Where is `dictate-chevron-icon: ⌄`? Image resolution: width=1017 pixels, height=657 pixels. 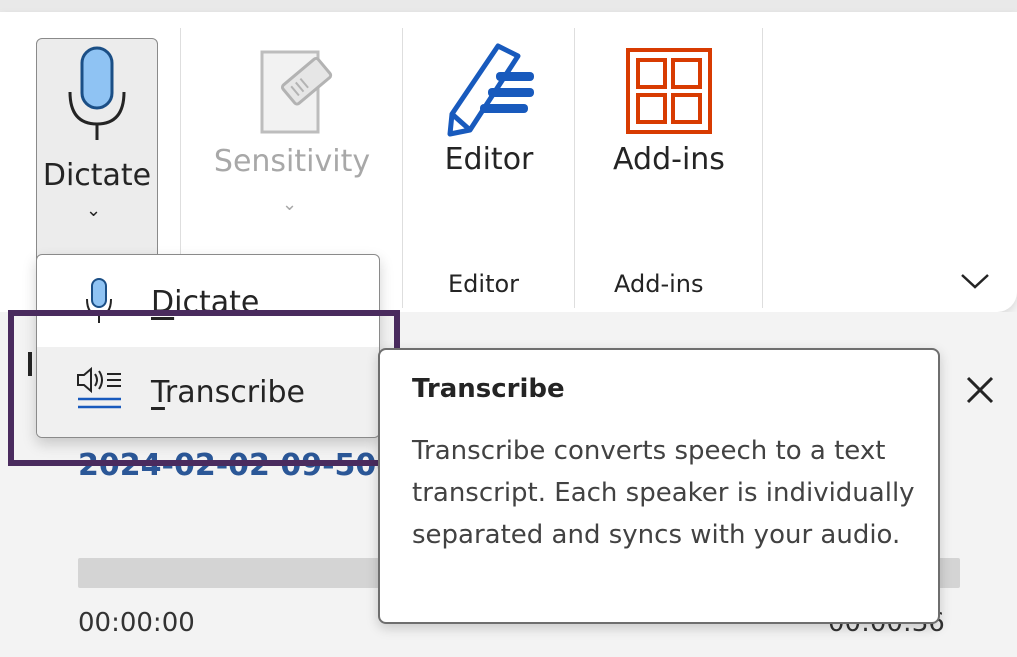 dictate-chevron-icon: ⌄ is located at coordinates (93, 210).